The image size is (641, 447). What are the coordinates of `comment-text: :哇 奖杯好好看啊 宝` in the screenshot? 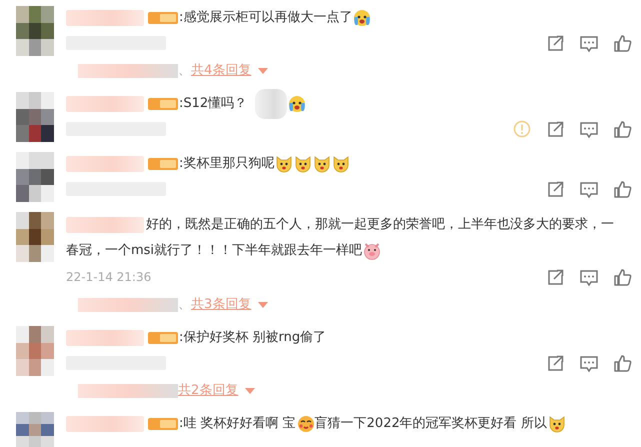 It's located at (237, 424).